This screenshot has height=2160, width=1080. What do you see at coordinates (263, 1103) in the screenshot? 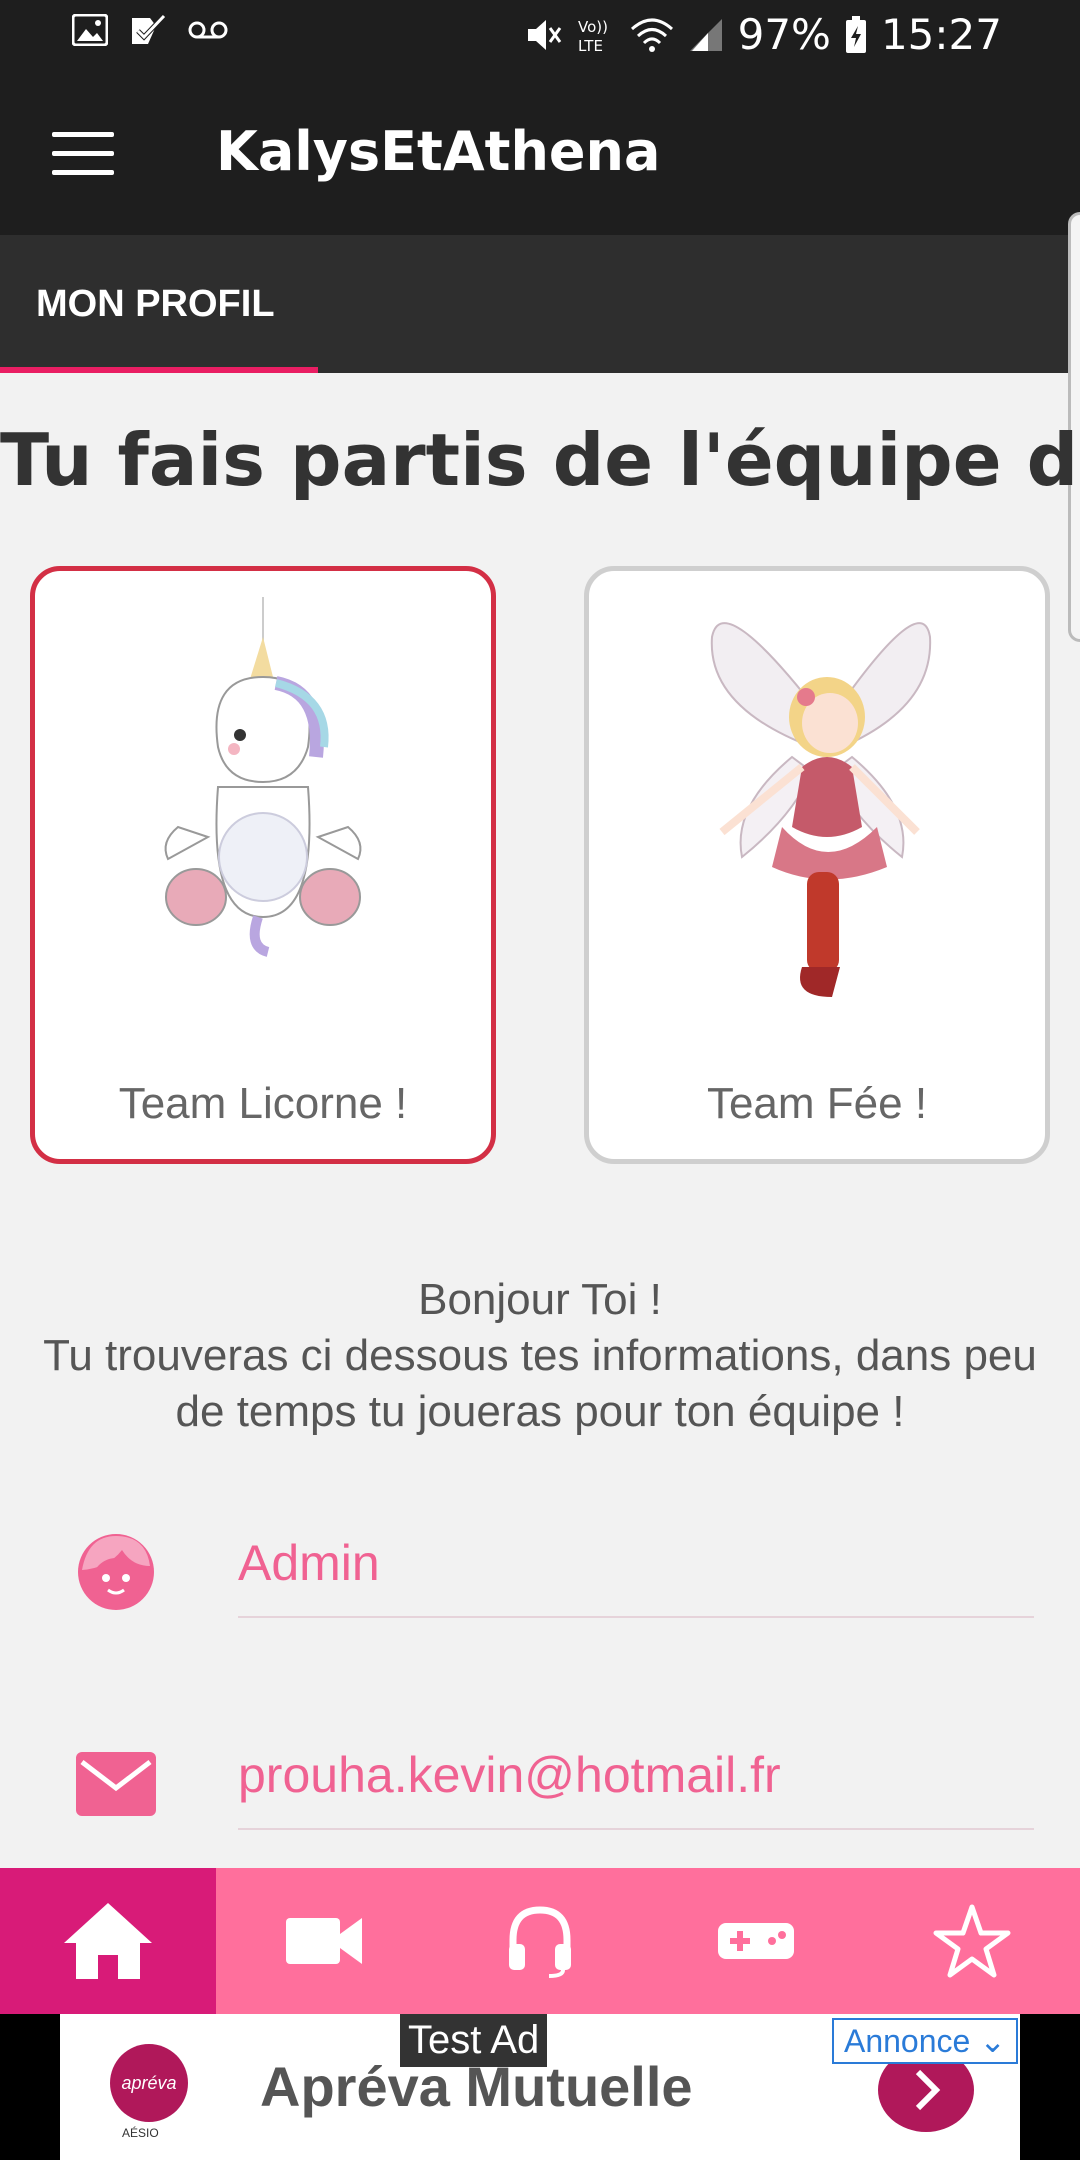
I see `team-licorne-label: Team Licorne !` at bounding box center [263, 1103].